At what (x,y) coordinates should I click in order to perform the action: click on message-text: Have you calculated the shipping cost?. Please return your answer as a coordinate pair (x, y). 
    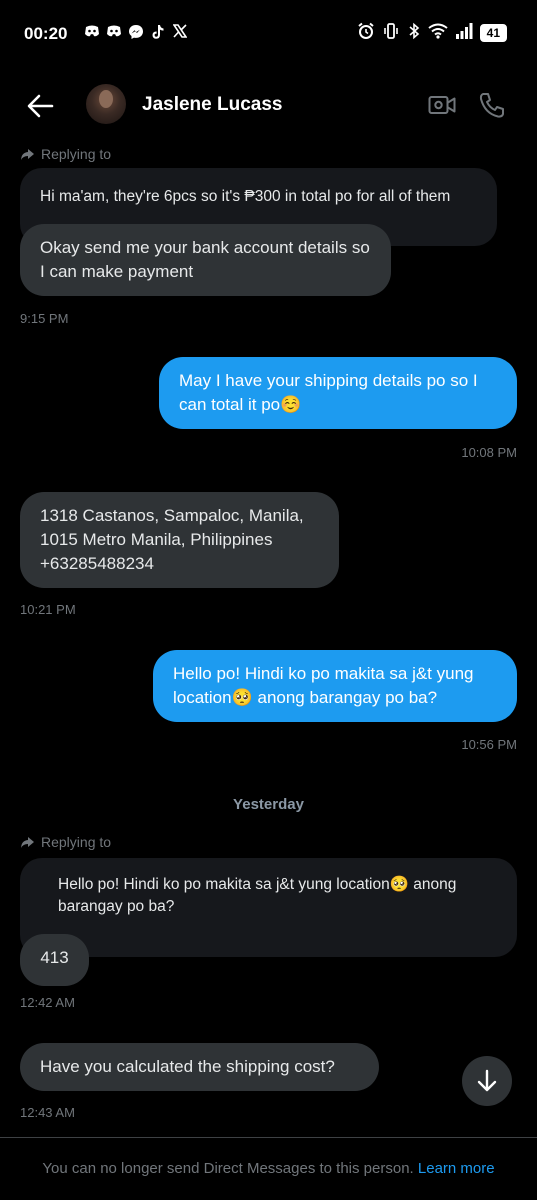
    Looking at the image, I should click on (187, 1066).